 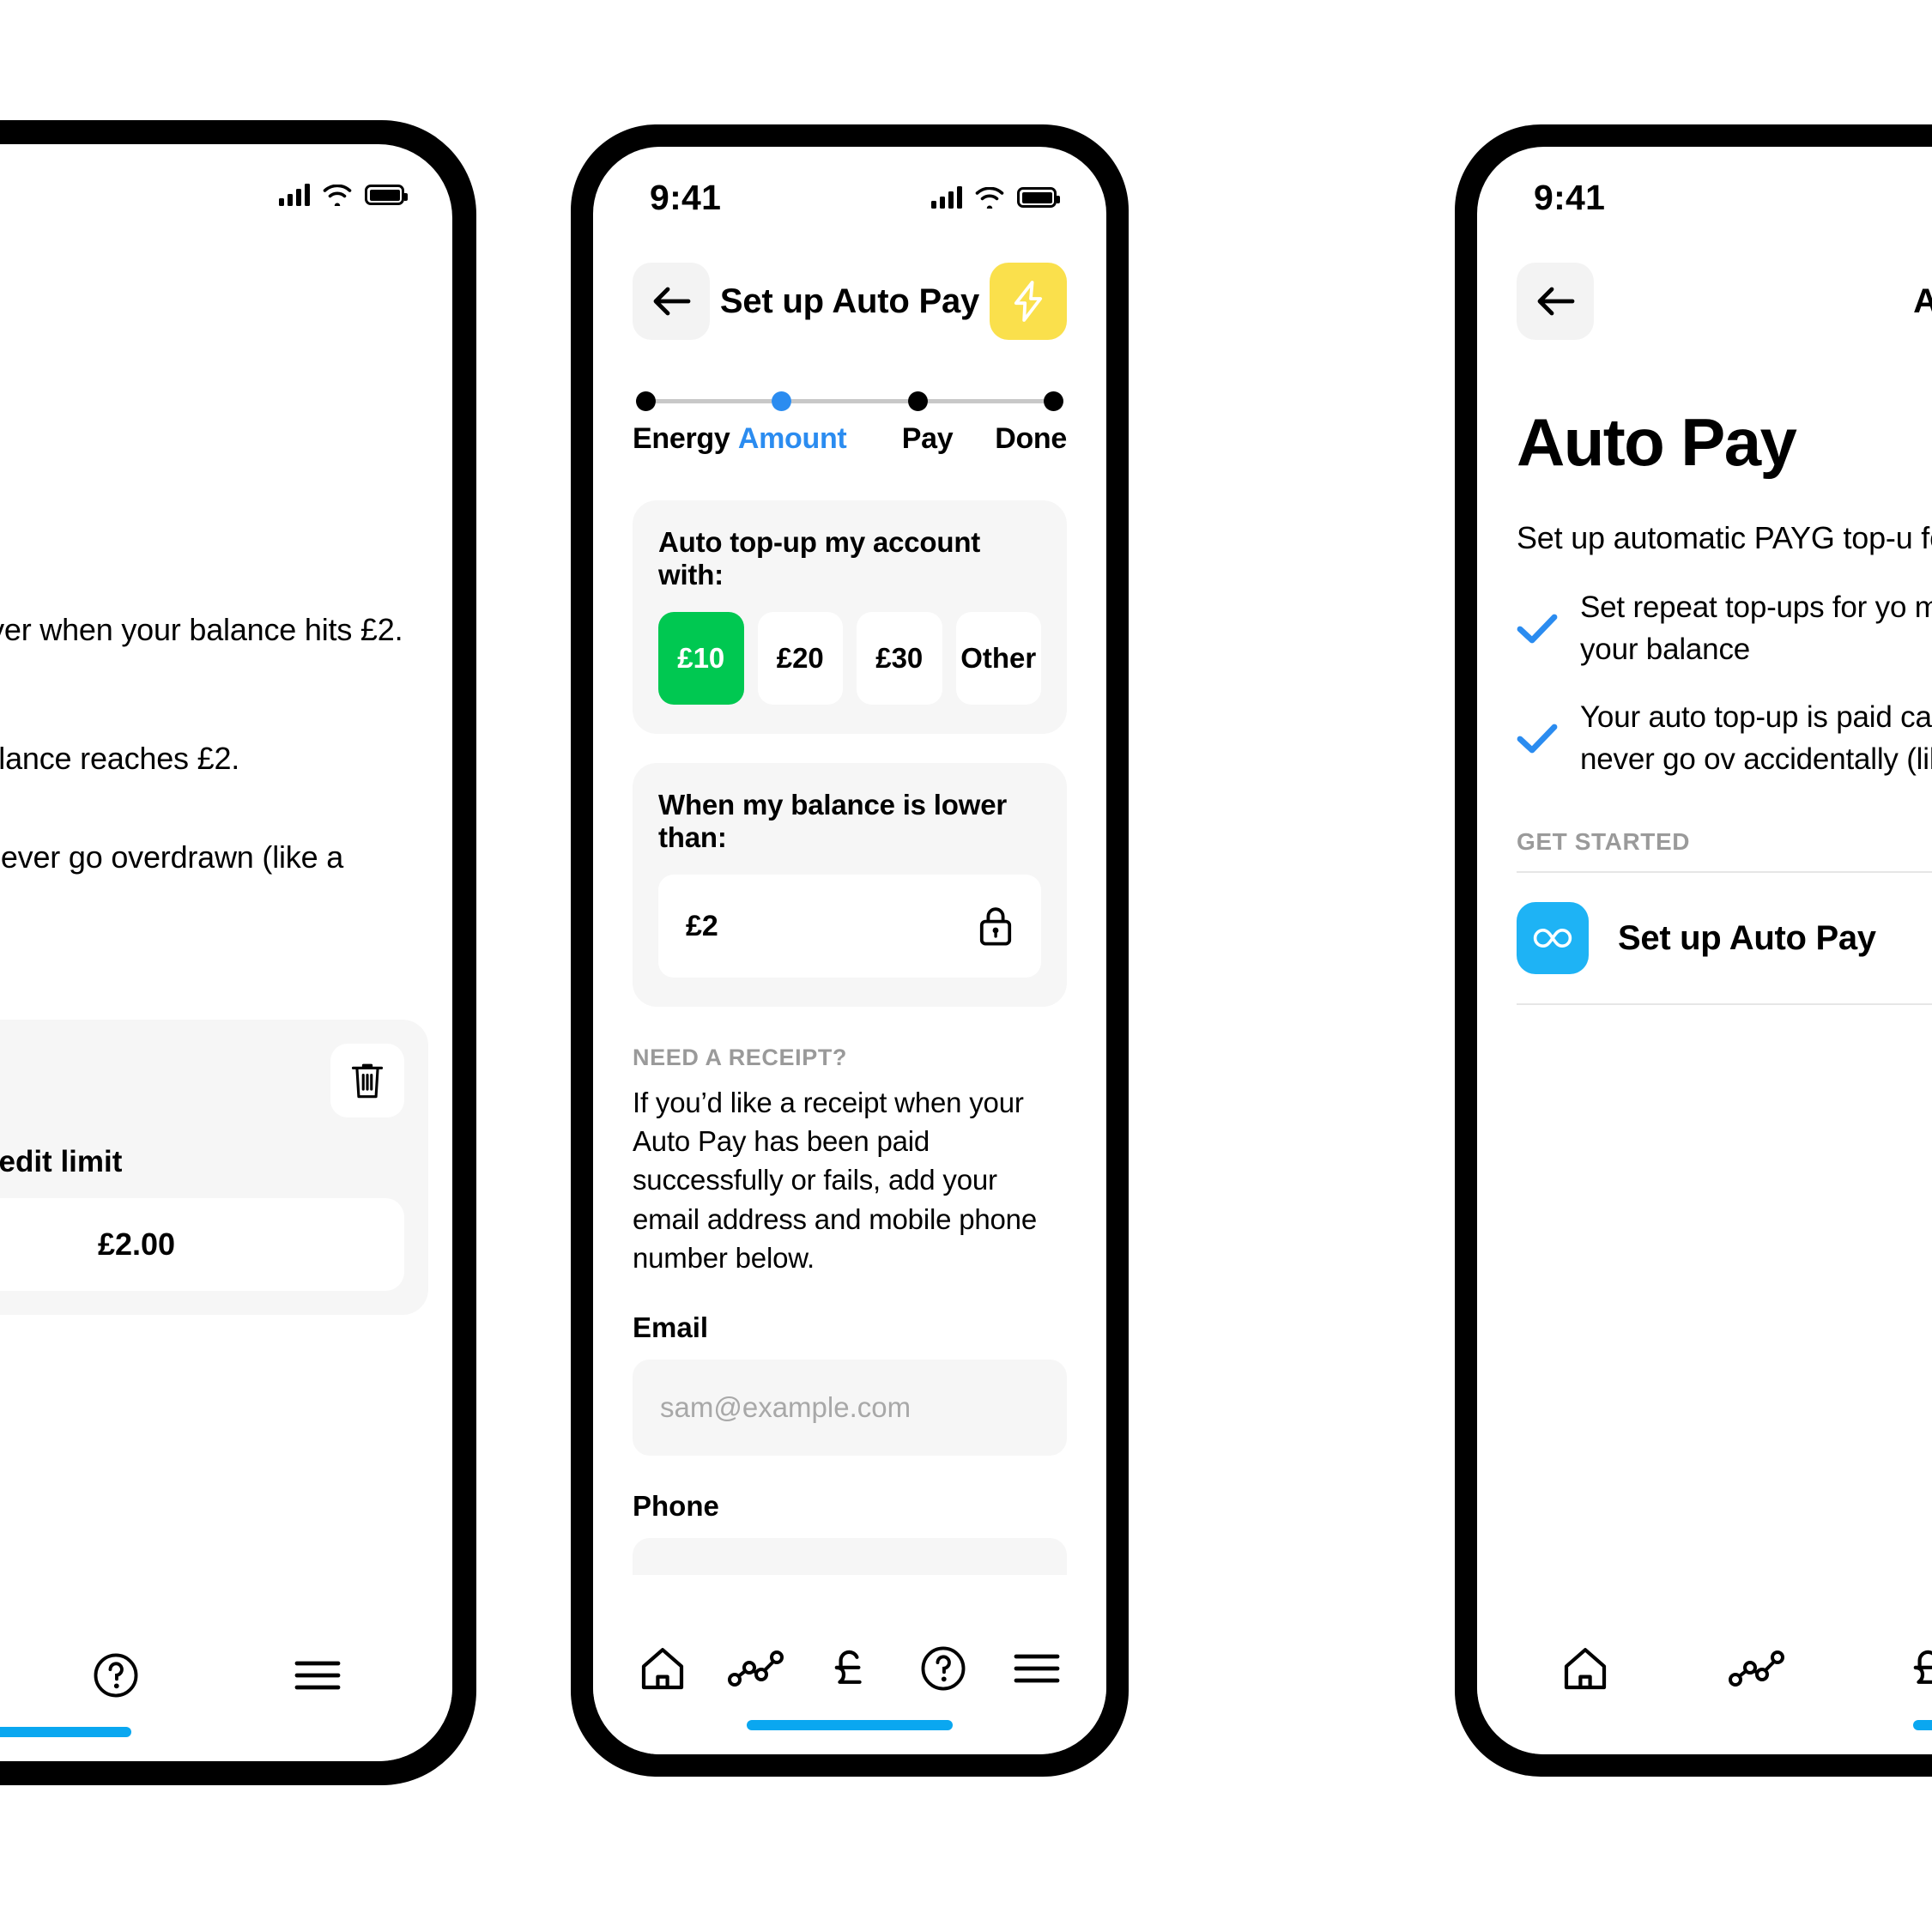 I want to click on page-heading-right: Auto Pay, so click(x=1657, y=442).